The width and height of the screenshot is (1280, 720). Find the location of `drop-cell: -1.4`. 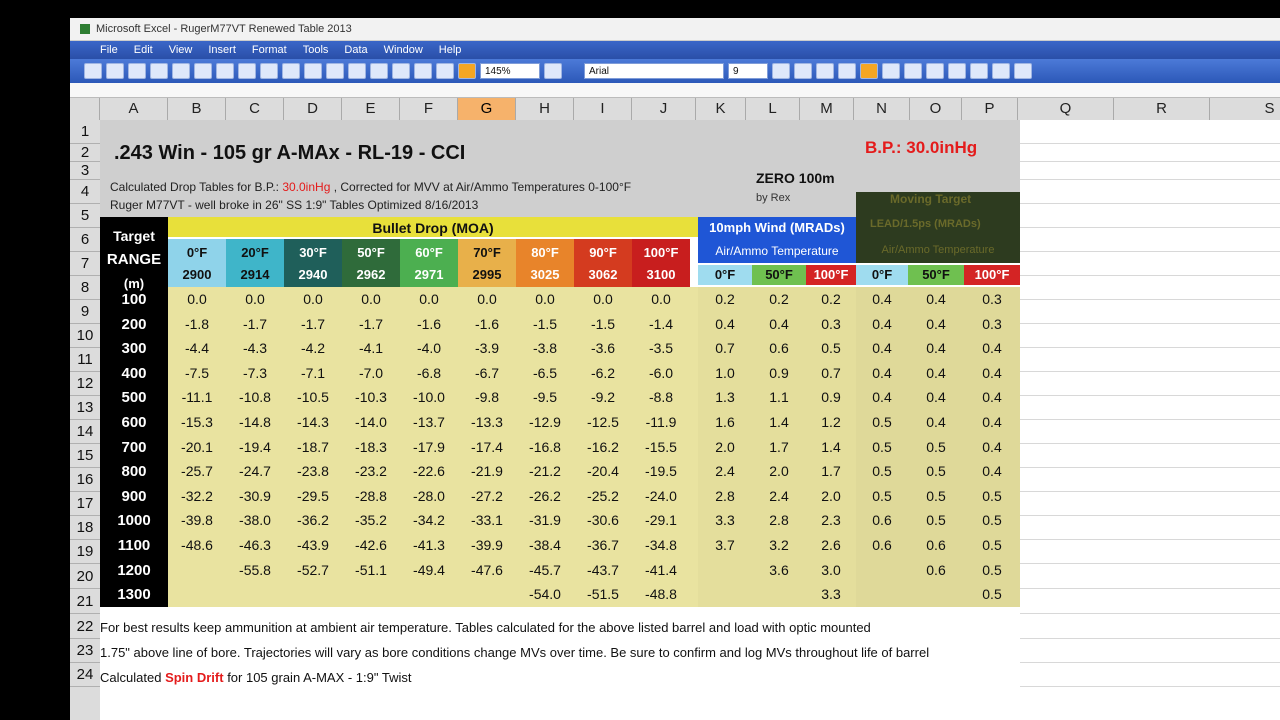

drop-cell: -1.4 is located at coordinates (661, 324).